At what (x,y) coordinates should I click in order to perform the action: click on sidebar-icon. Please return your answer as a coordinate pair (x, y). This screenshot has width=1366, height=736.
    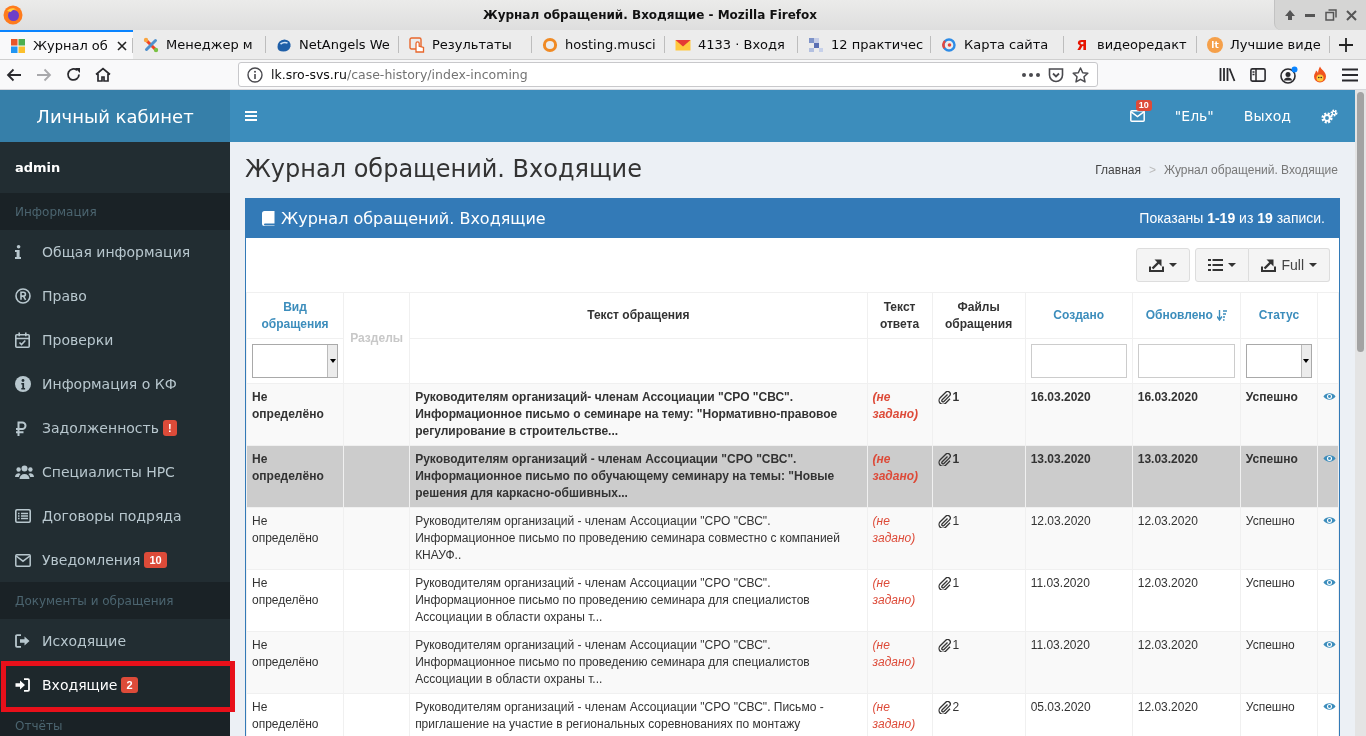
    Looking at the image, I should click on (1258, 74).